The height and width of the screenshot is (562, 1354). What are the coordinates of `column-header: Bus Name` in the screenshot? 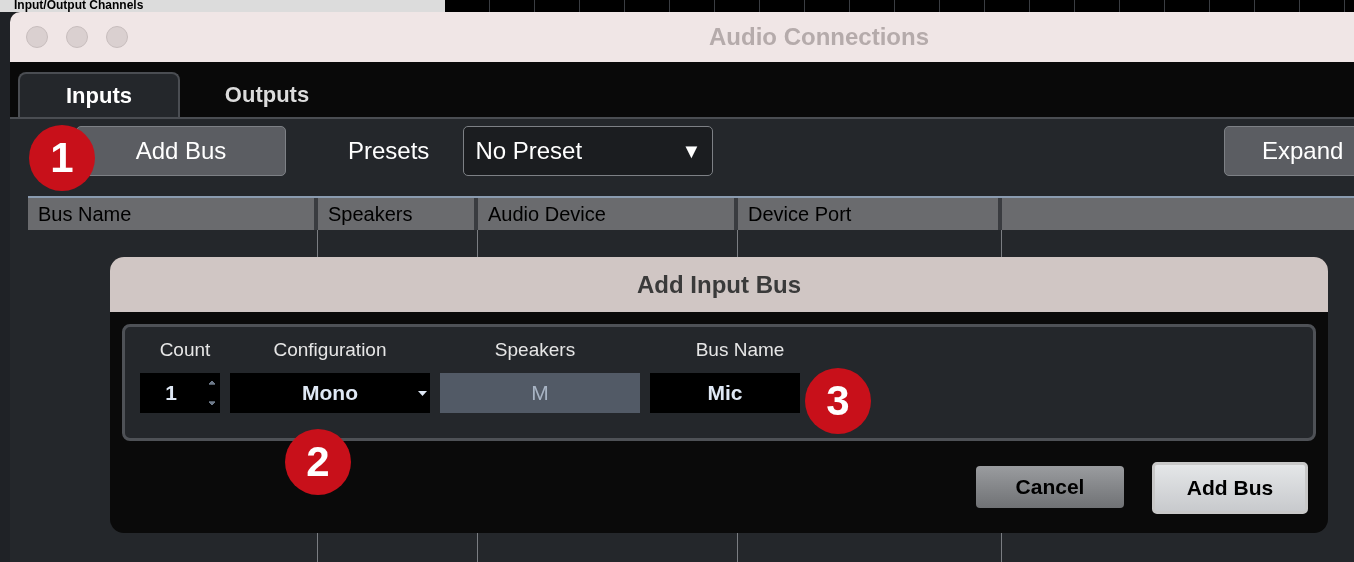 It's located at (173, 214).